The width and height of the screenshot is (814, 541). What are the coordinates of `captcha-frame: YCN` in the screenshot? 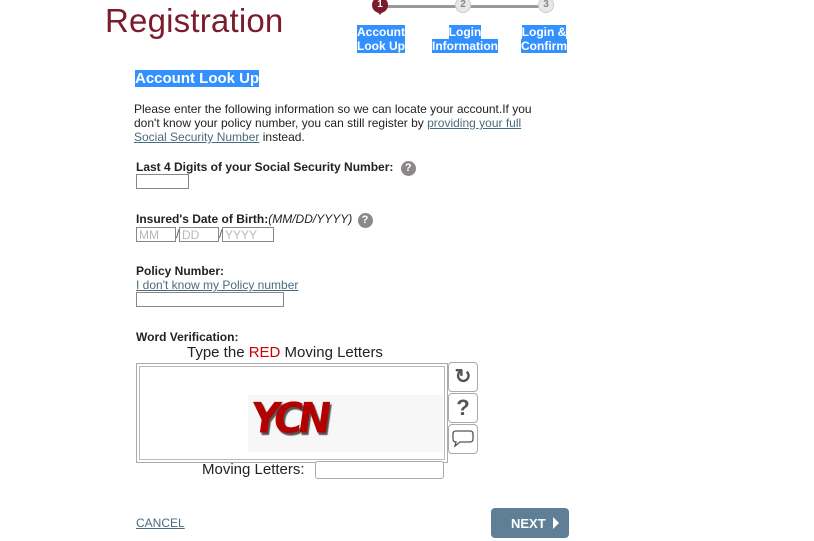 It's located at (292, 413).